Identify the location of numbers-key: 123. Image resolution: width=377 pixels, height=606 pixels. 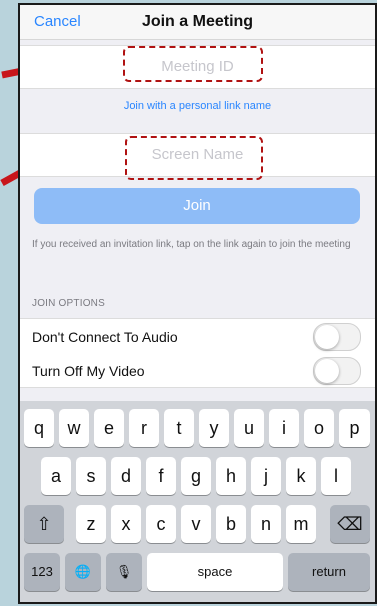
(42, 572).